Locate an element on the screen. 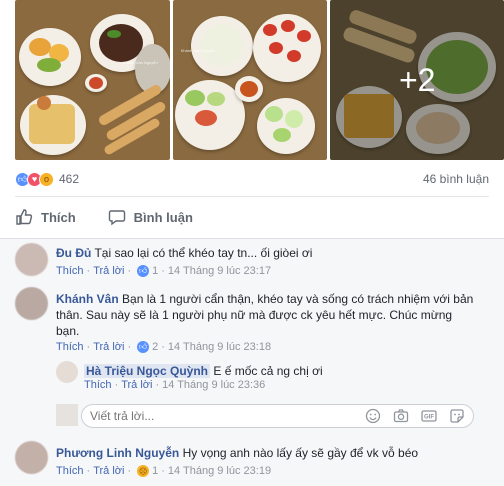 This screenshot has width=504, height=486. reply-box: GIF is located at coordinates (277, 416).